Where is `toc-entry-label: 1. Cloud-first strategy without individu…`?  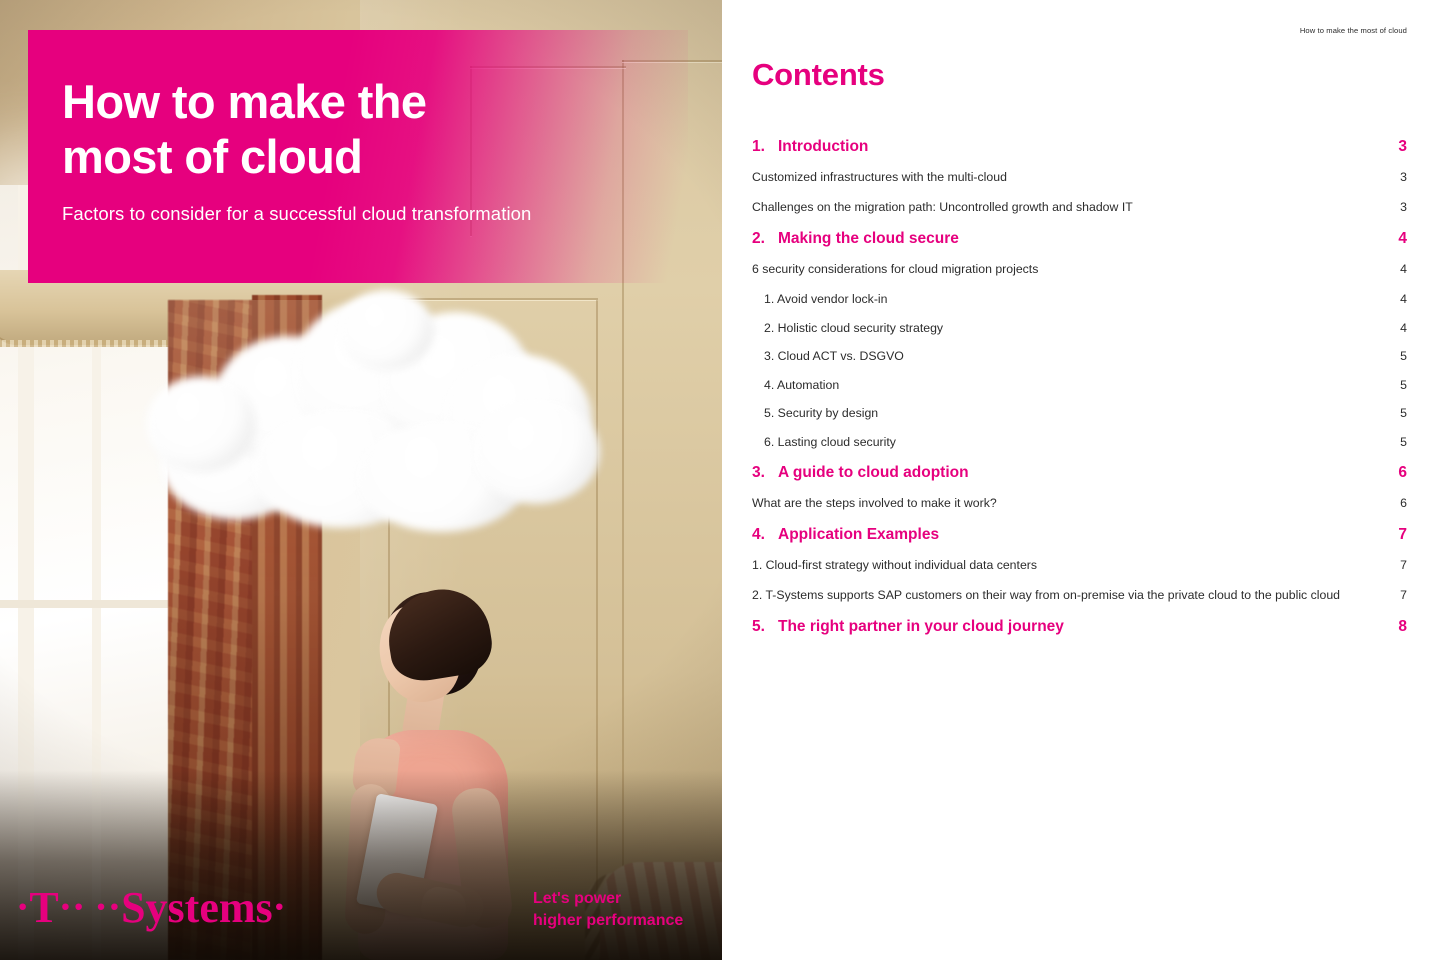
toc-entry-label: 1. Cloud-first strategy without individu… is located at coordinates (894, 565).